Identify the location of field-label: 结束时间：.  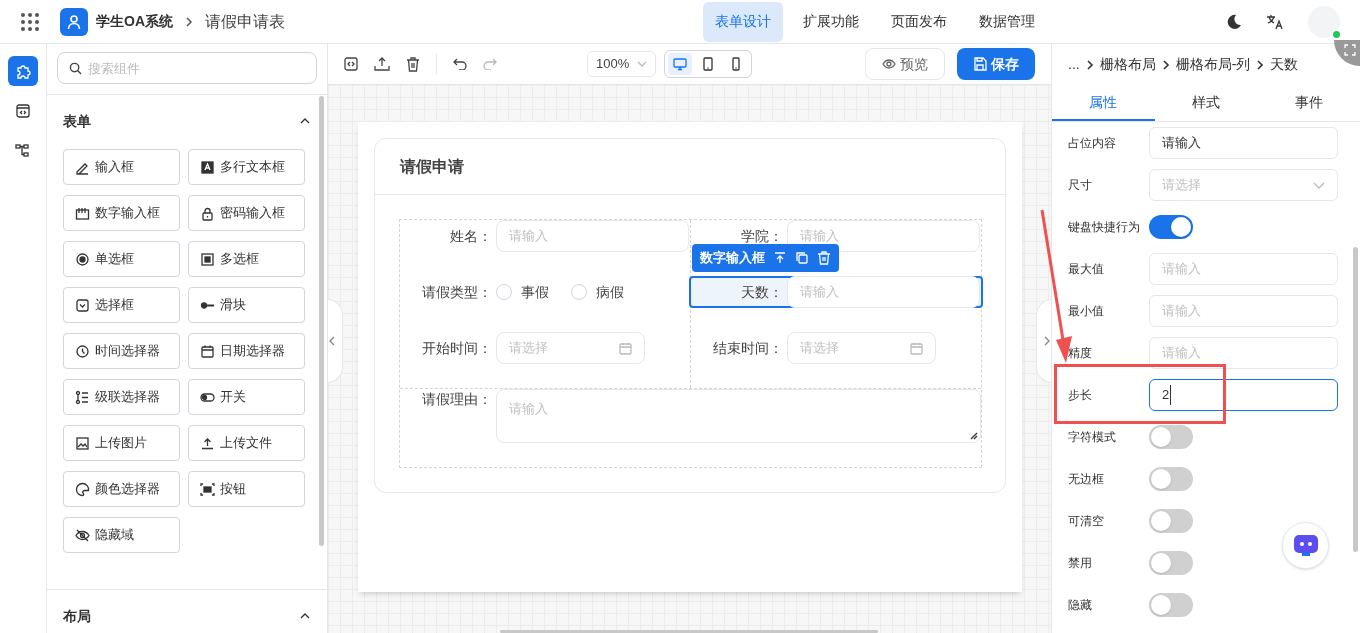
(747, 348).